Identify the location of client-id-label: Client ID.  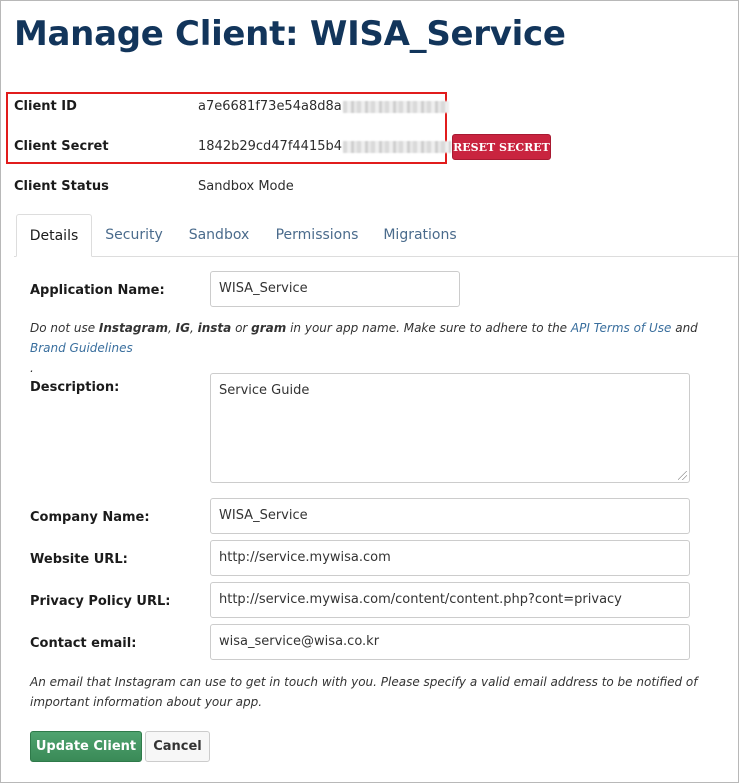
(45, 106).